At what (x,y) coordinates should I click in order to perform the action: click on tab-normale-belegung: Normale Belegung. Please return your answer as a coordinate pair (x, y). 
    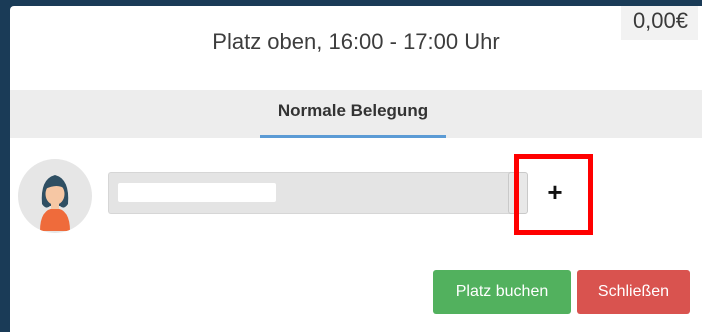
    Looking at the image, I should click on (353, 114).